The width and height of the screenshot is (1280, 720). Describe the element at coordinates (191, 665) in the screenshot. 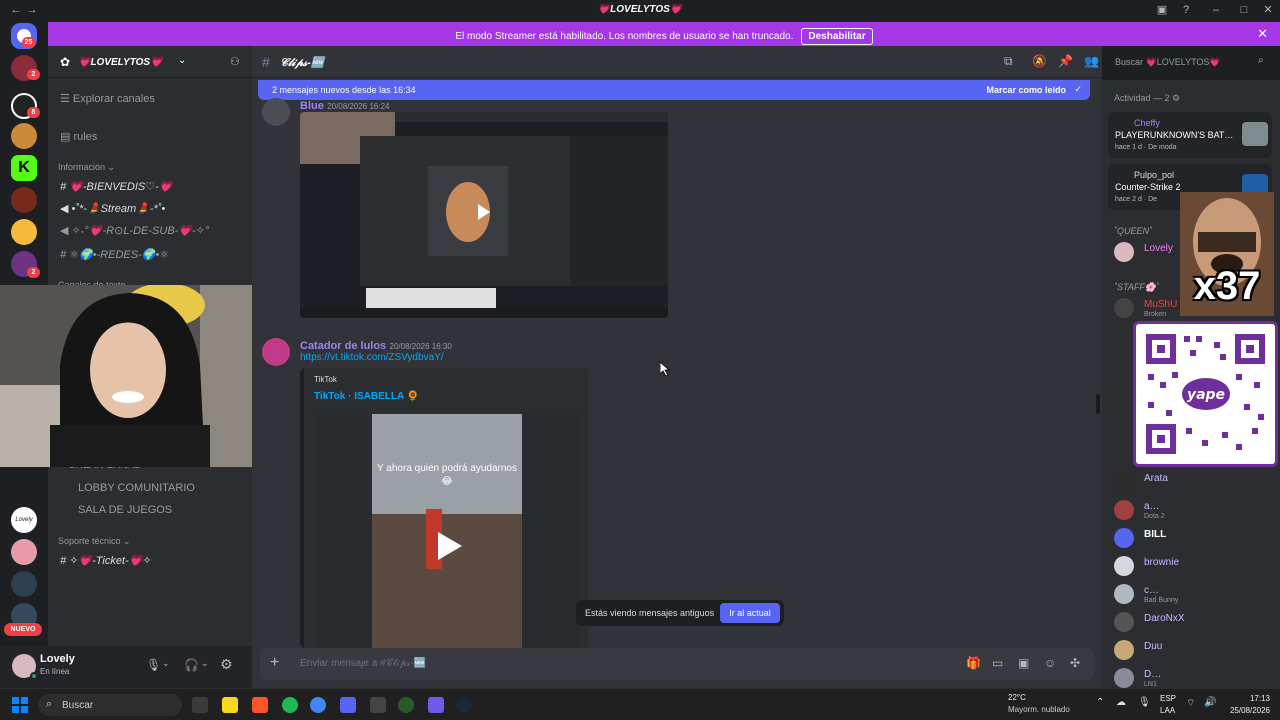

I see `headphones-icon: 🎧` at that location.